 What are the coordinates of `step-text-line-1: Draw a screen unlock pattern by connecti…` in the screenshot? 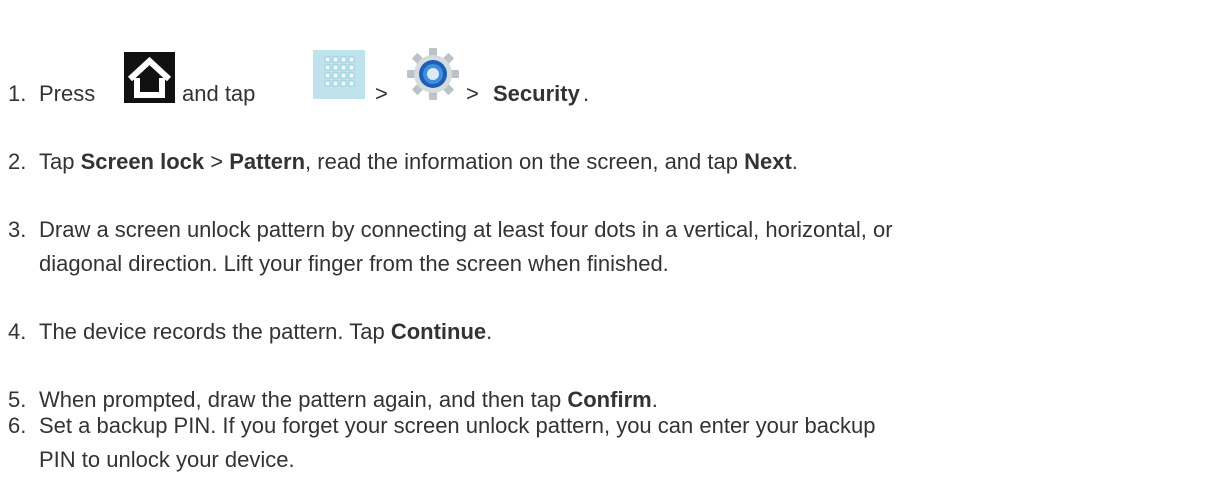 It's located at (466, 229).